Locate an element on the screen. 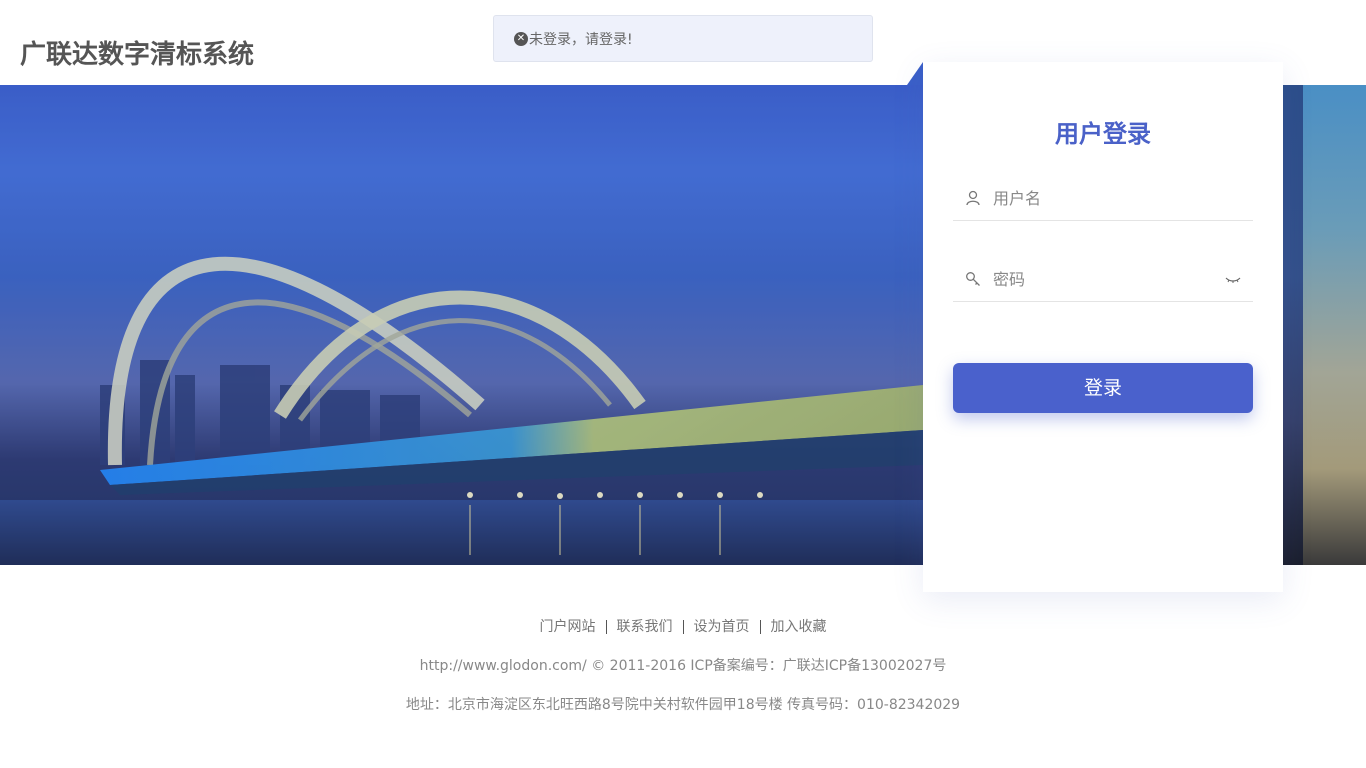 Image resolution: width=1366 pixels, height=768 pixels. login-title: 用户登录 is located at coordinates (1103, 134).